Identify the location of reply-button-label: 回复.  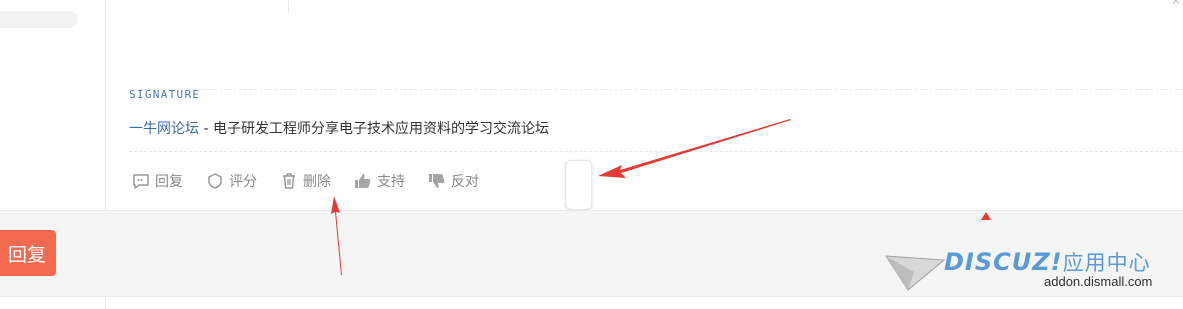
(26, 254).